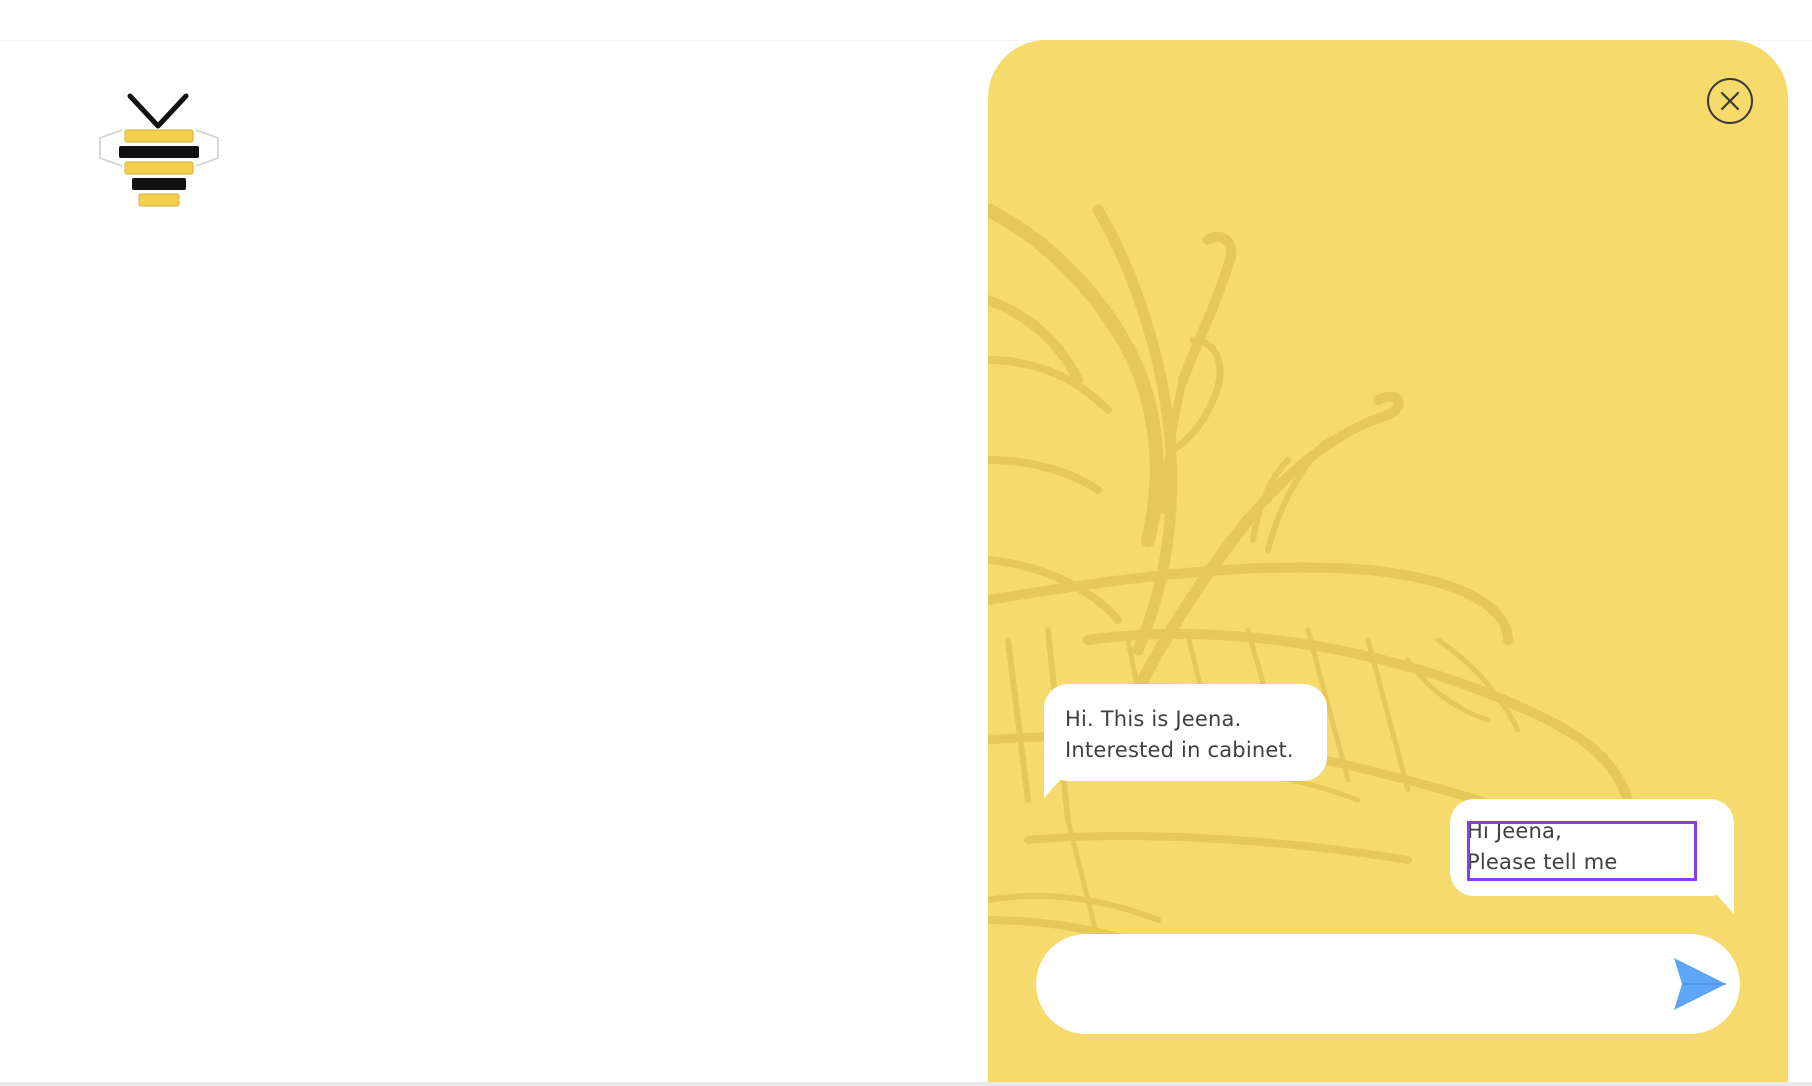  I want to click on send-icon, so click(1698, 984).